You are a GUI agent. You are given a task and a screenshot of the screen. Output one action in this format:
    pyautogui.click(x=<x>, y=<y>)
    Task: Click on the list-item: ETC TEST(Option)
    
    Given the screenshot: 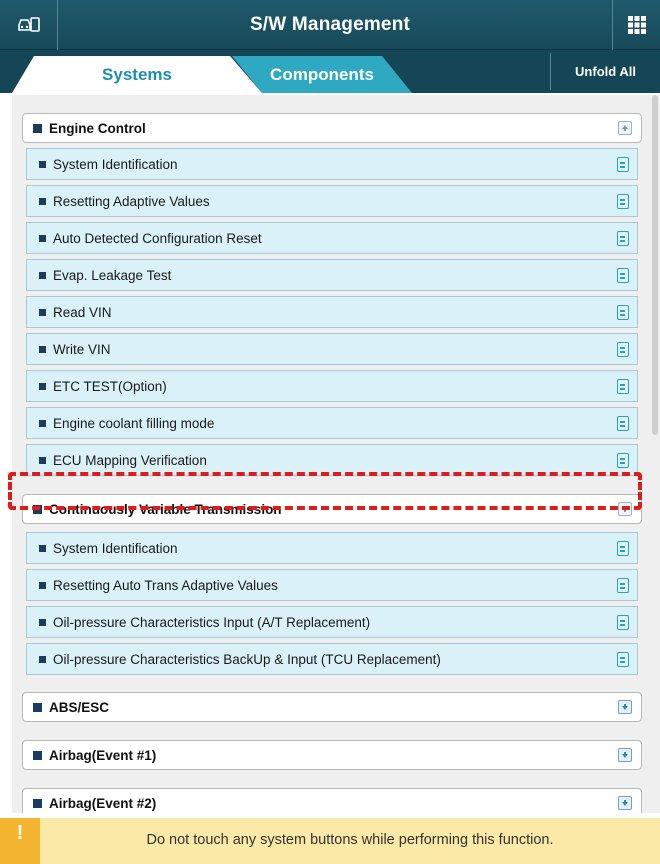 What is the action you would take?
    pyautogui.click(x=332, y=386)
    